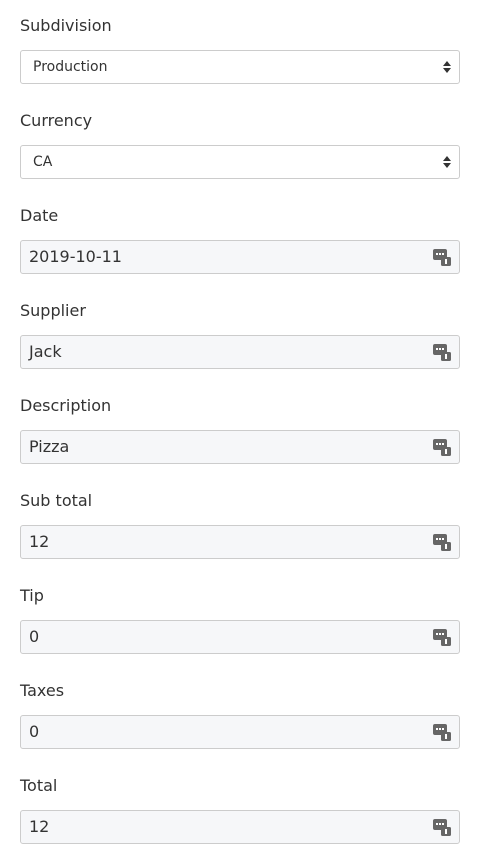 The height and width of the screenshot is (864, 482). What do you see at coordinates (240, 637) in the screenshot?
I see `tip-input: 0` at bounding box center [240, 637].